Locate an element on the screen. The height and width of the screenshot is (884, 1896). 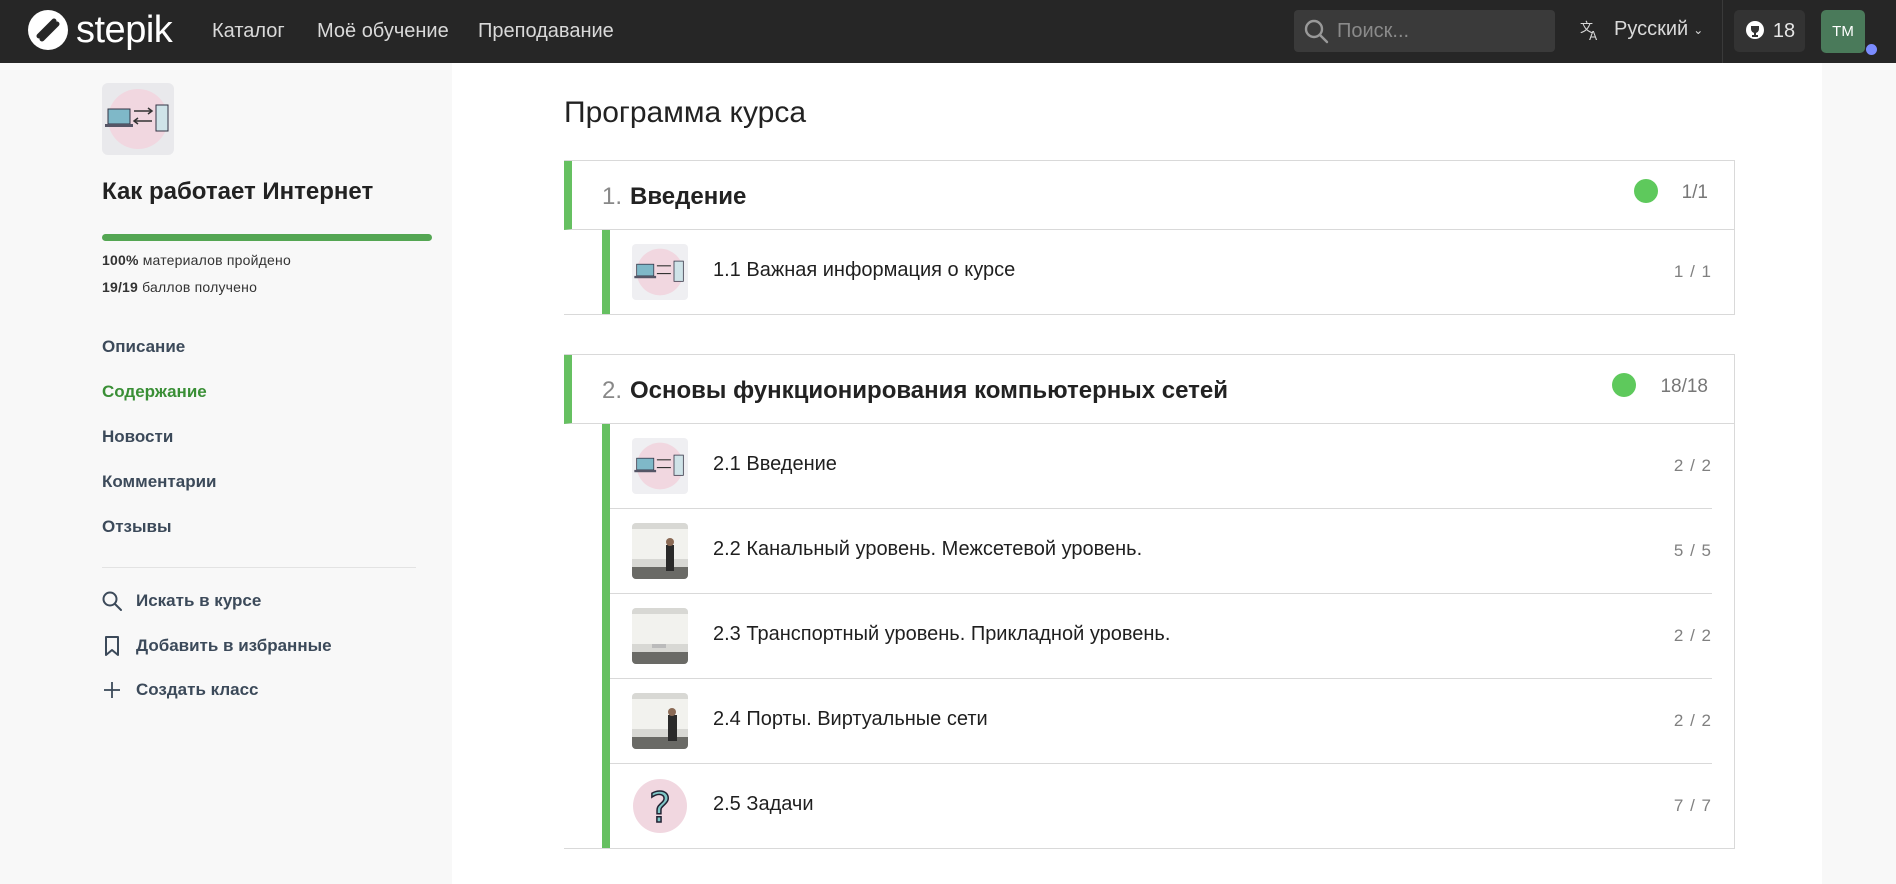
search-in-course-button: Искать в курсе is located at coordinates (180, 601).